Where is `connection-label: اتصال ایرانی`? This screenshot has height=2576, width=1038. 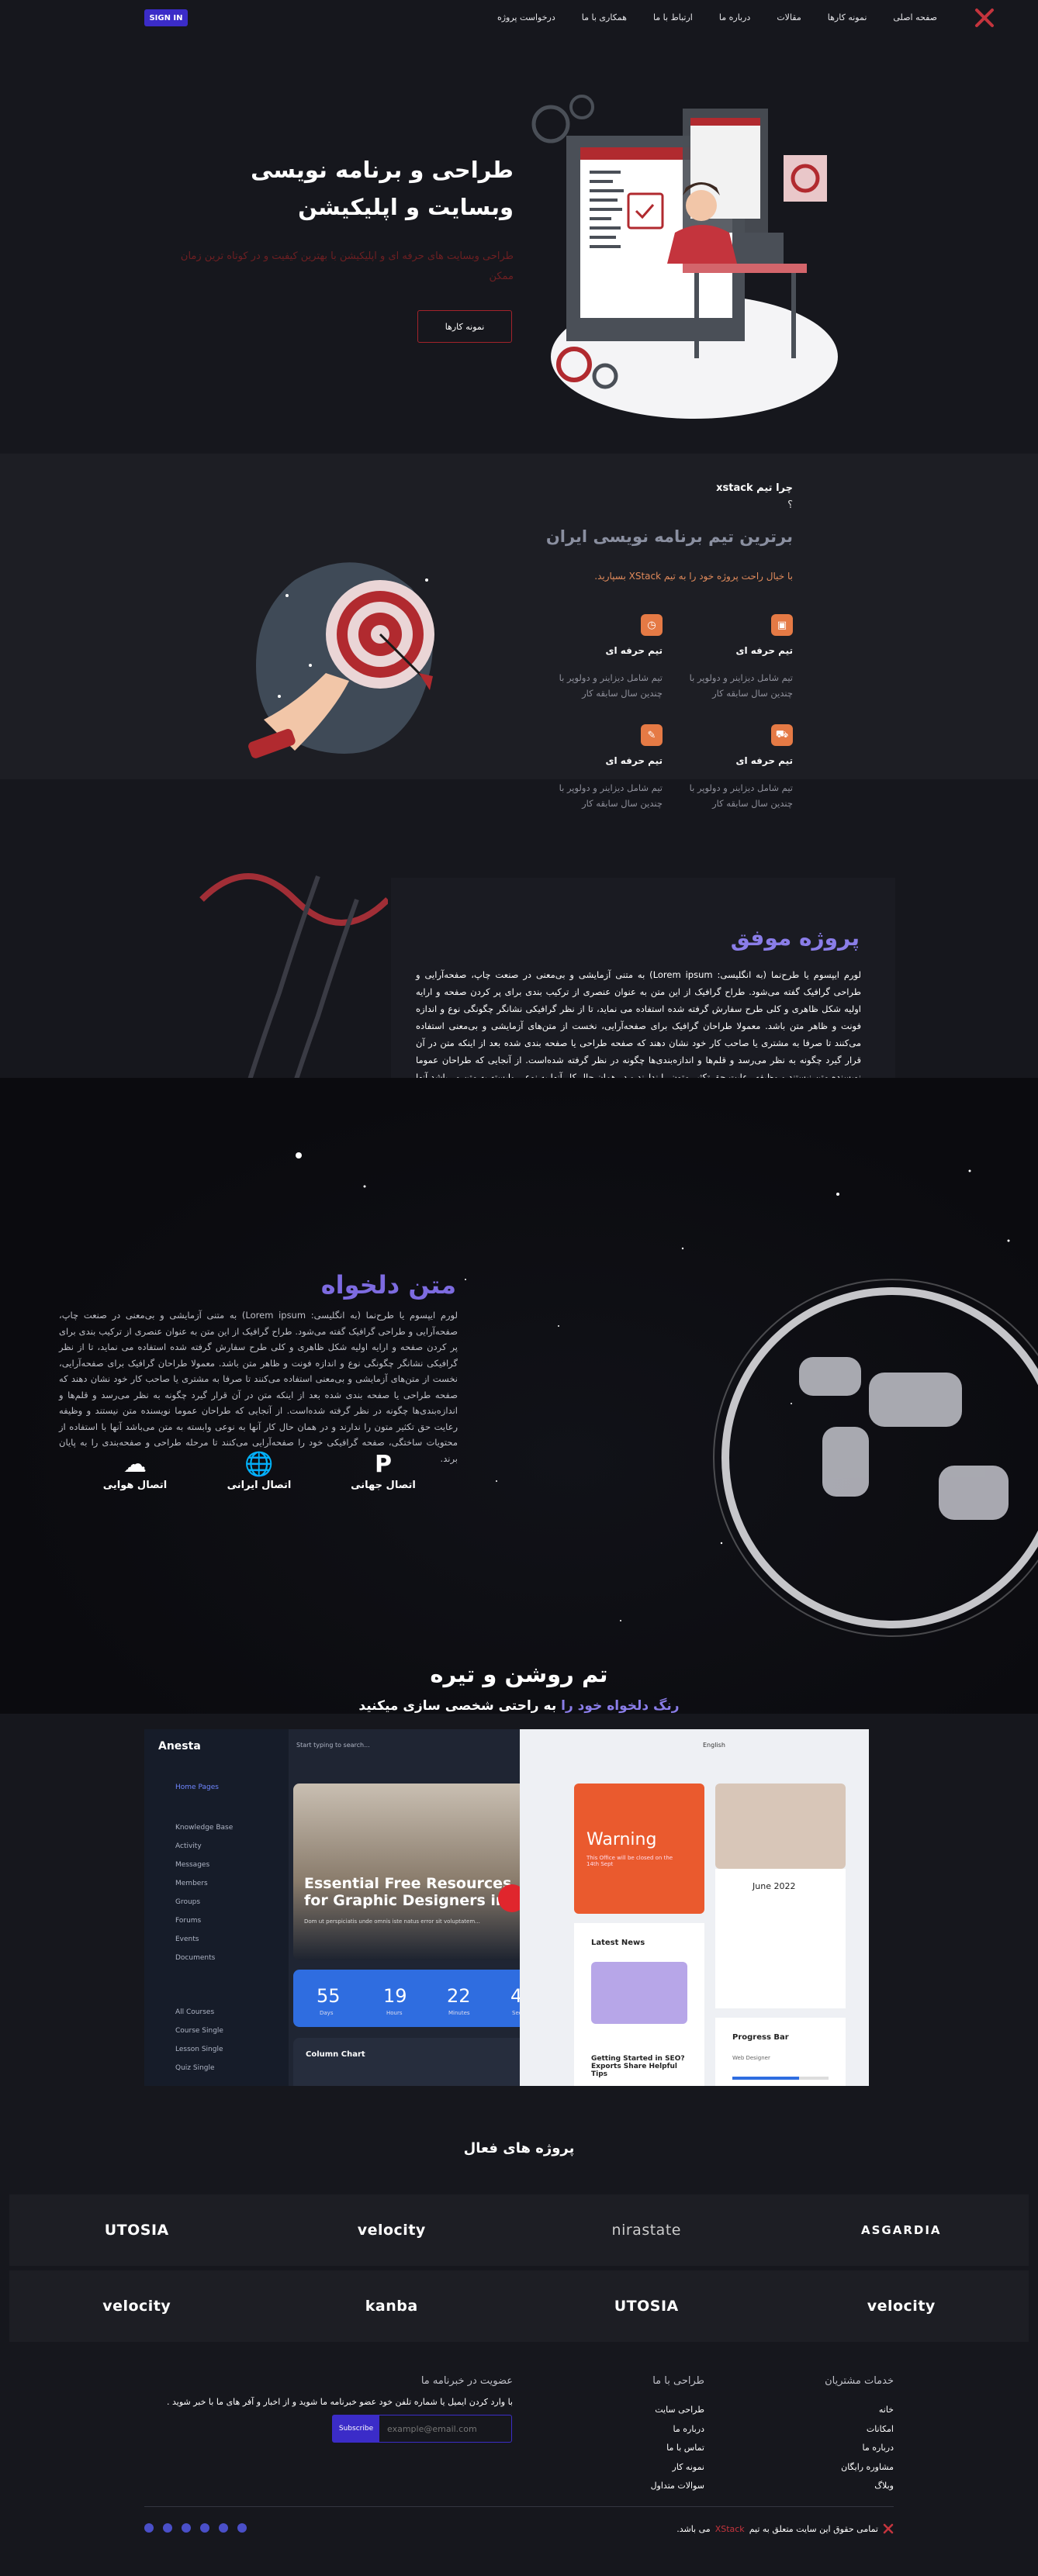 connection-label: اتصال ایرانی is located at coordinates (259, 1485).